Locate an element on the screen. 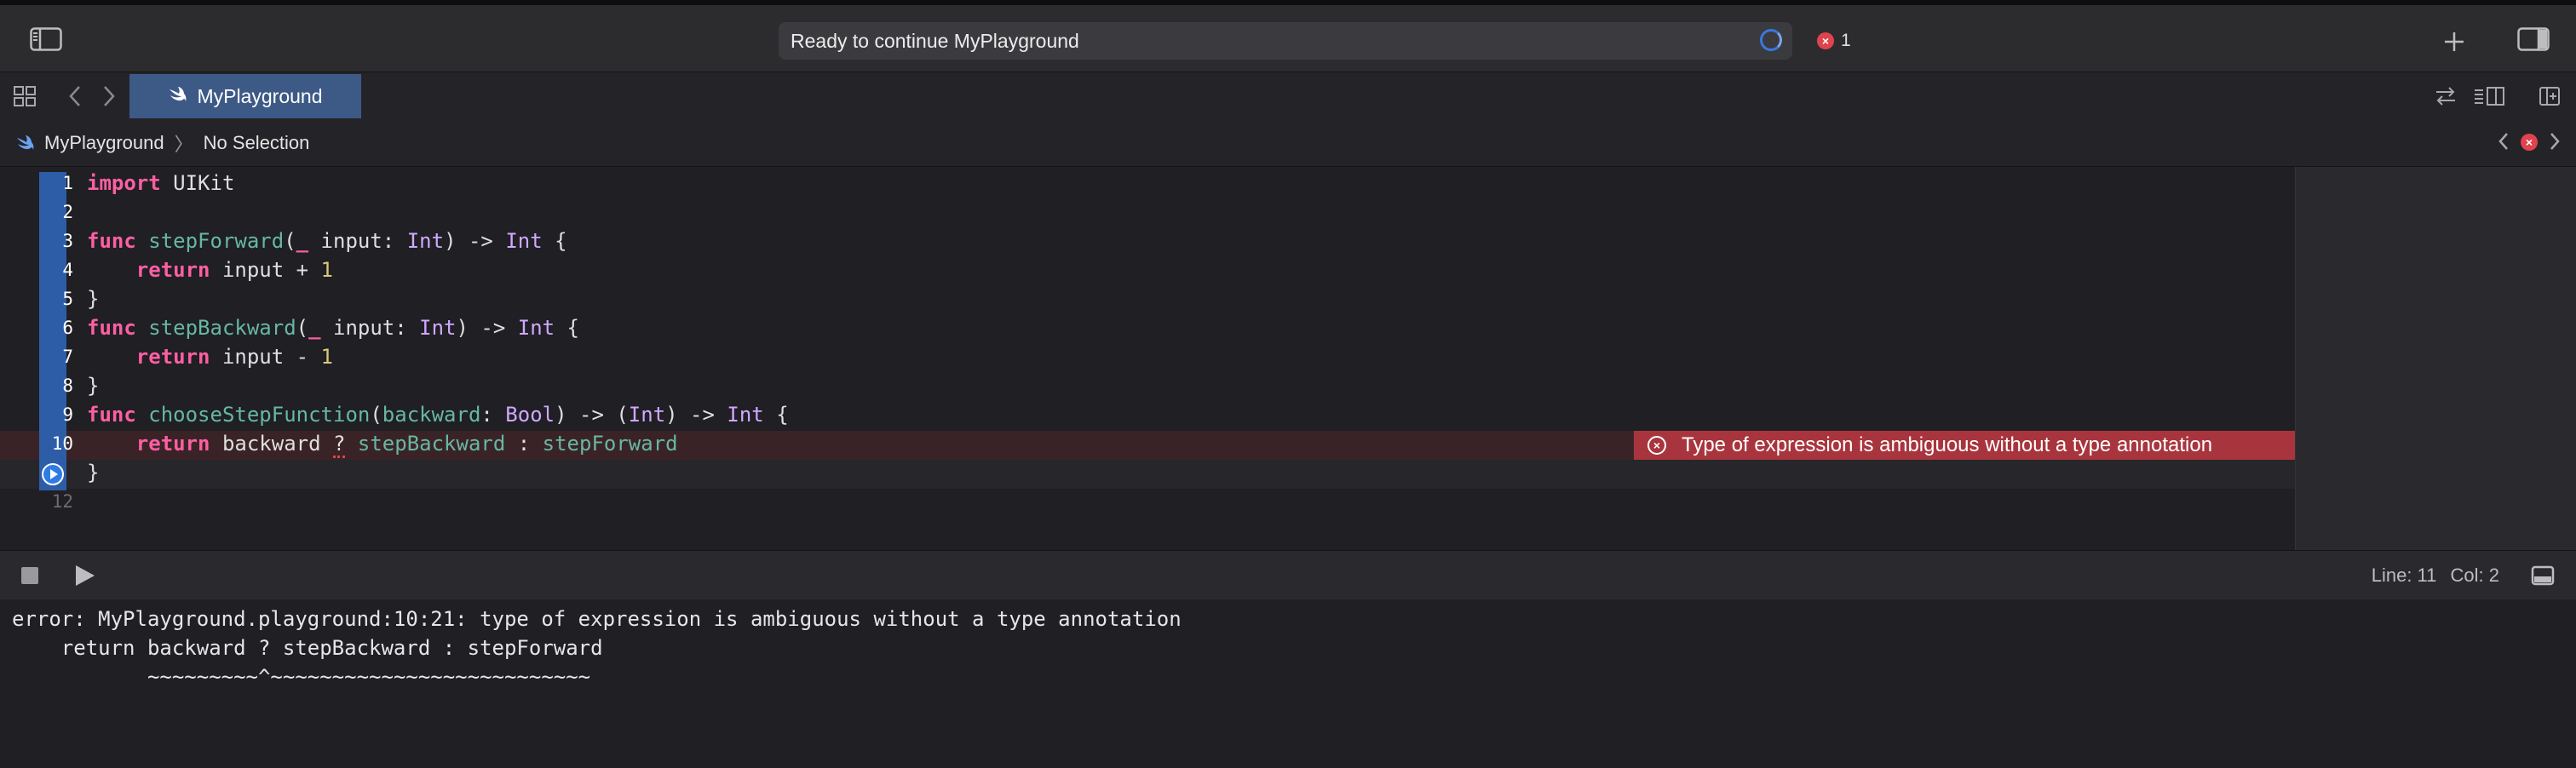  error-count-badge: × 1 is located at coordinates (1834, 41).